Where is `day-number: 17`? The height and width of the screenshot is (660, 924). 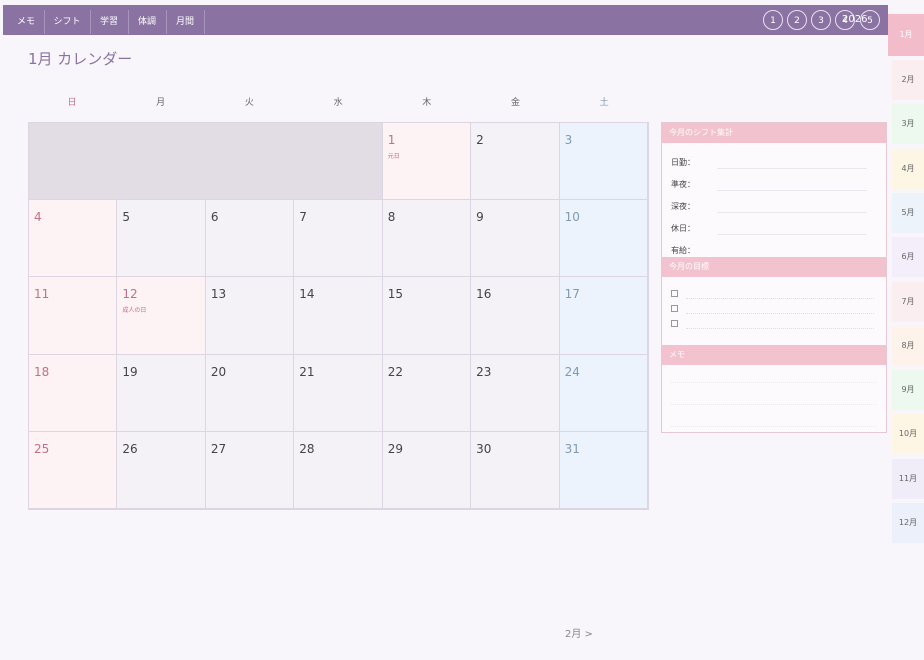 day-number: 17 is located at coordinates (572, 294).